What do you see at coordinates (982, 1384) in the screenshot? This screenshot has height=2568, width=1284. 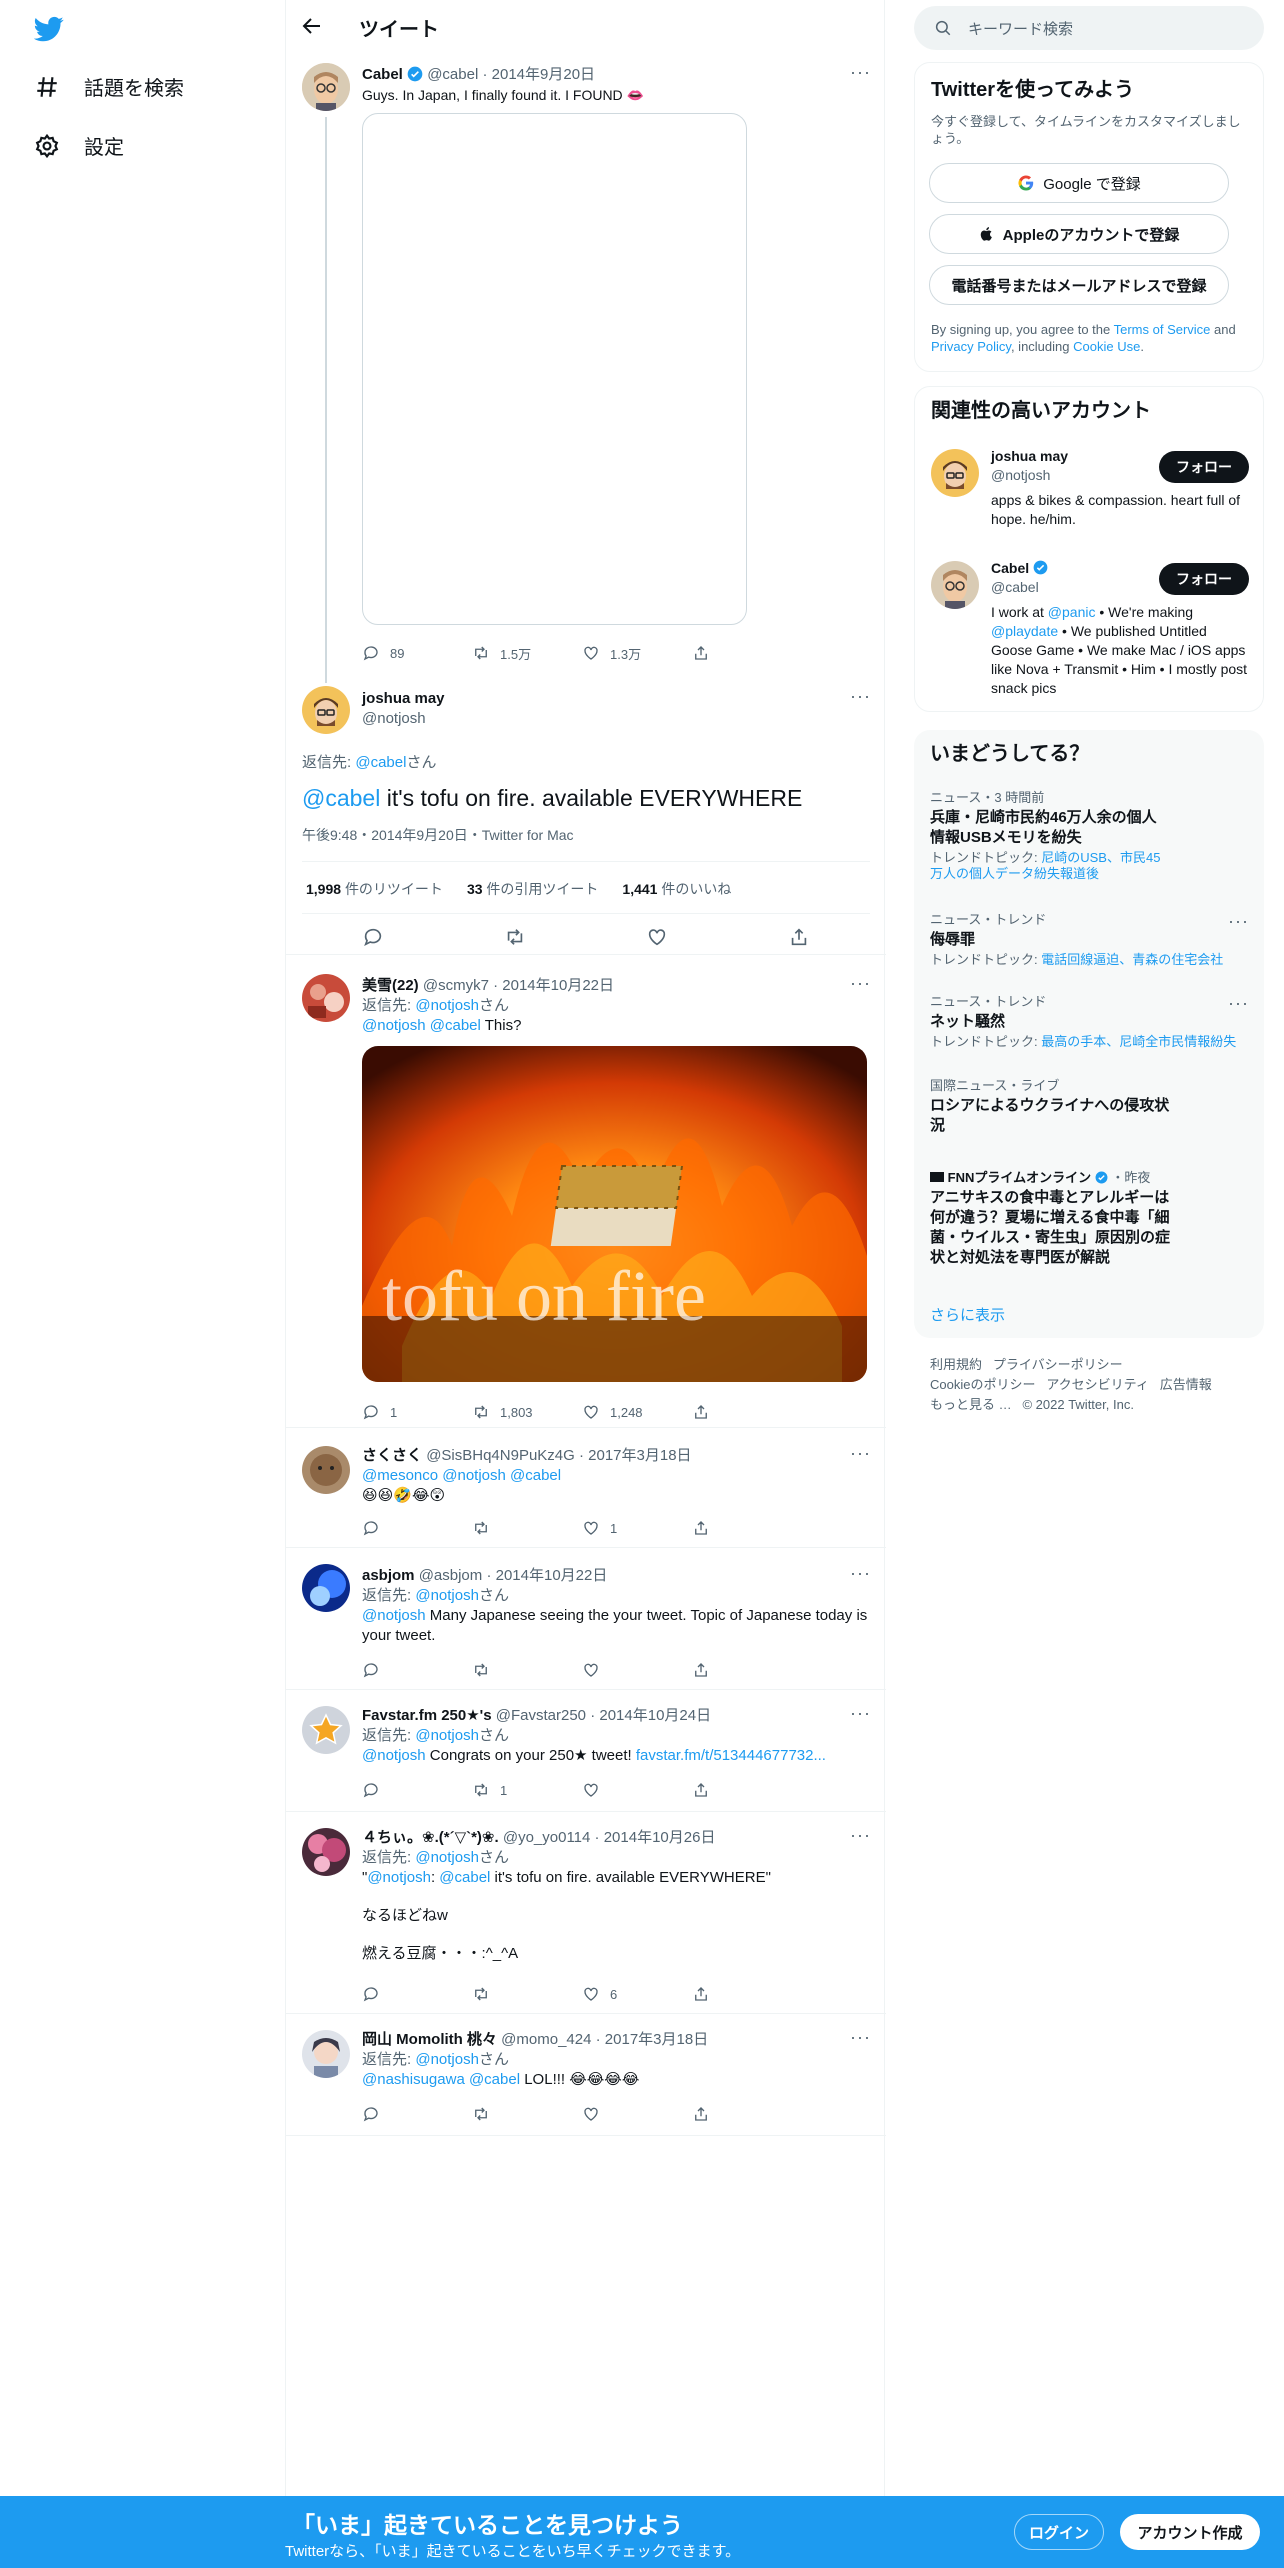 I see `footer-link: Cookieのポリシー` at bounding box center [982, 1384].